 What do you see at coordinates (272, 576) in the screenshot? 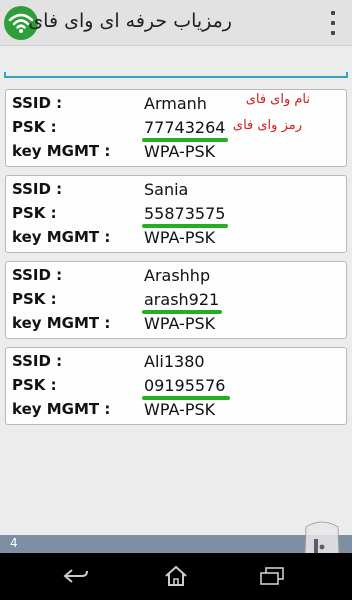
I see `recent-apps-icon` at bounding box center [272, 576].